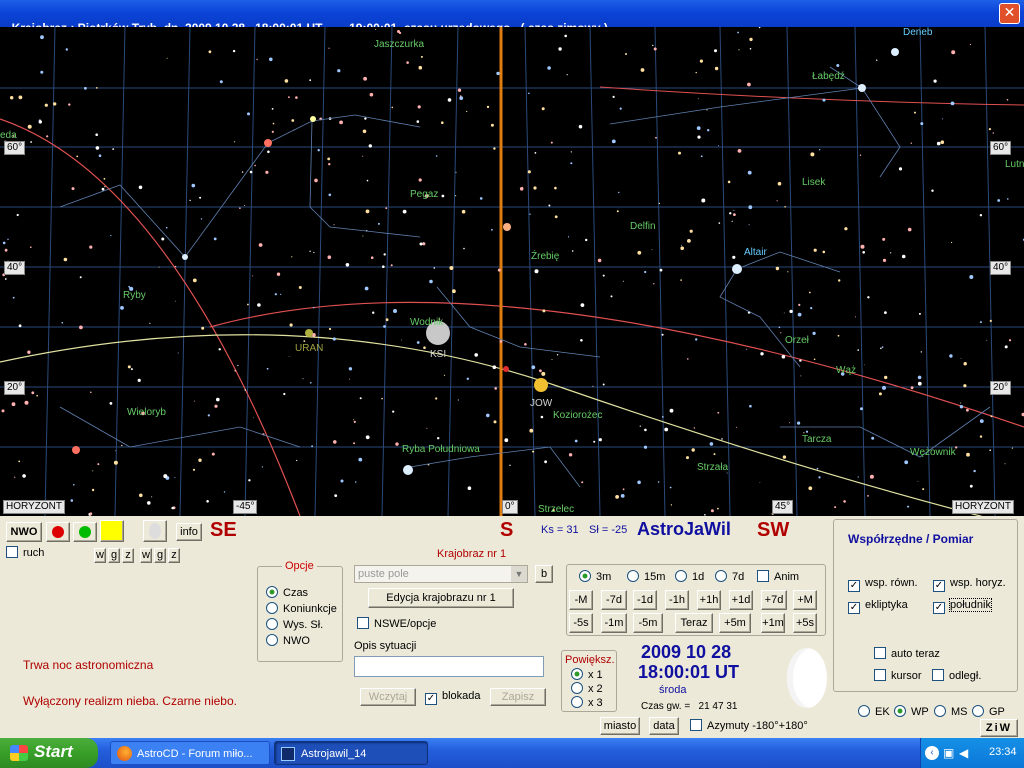 The width and height of the screenshot is (1024, 768). What do you see at coordinates (729, 576) in the screenshot?
I see `step-7d-radio: 7d` at bounding box center [729, 576].